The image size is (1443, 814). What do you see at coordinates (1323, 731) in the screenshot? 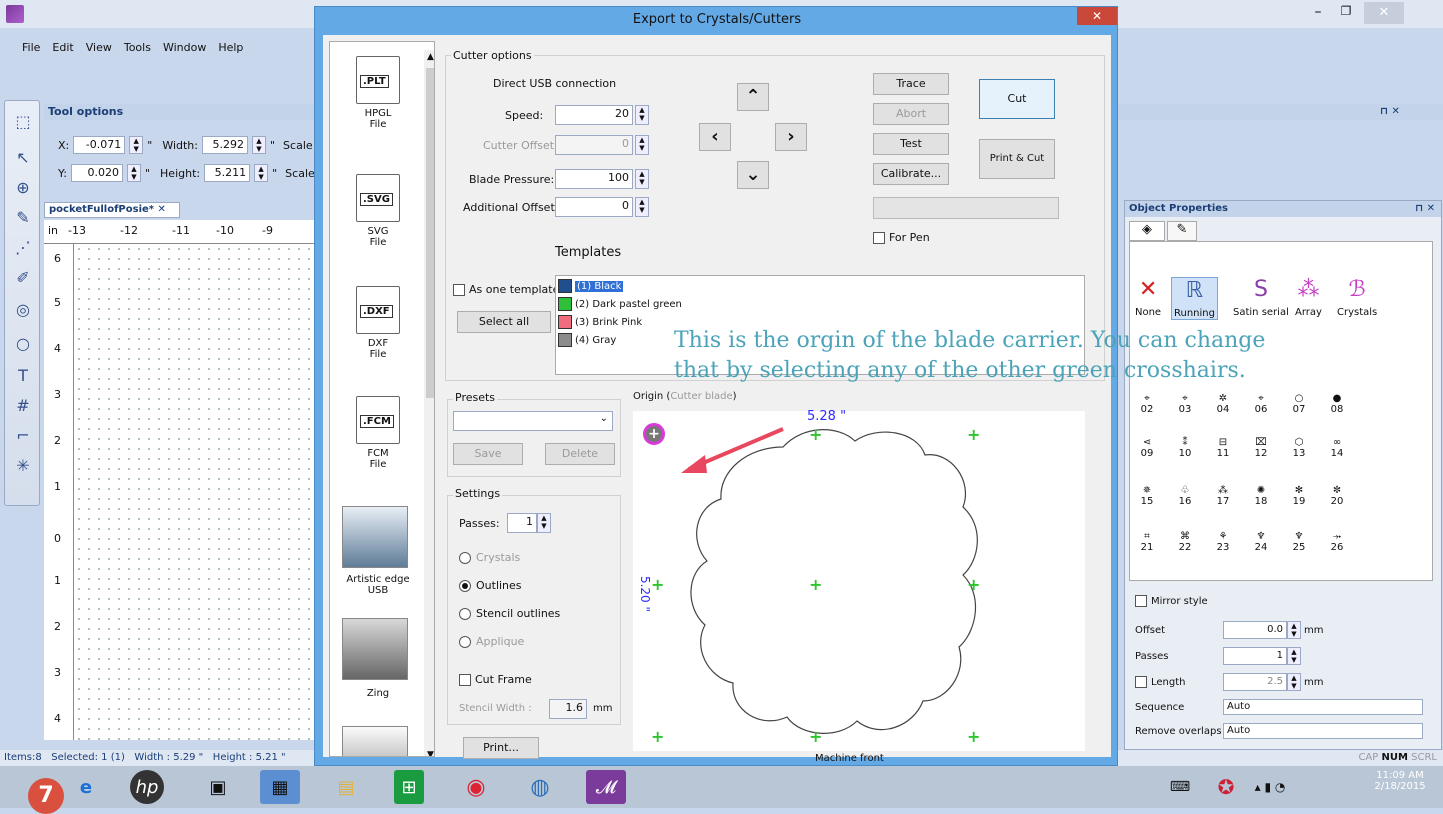
I see `remove-overlaps-select: Auto` at bounding box center [1323, 731].